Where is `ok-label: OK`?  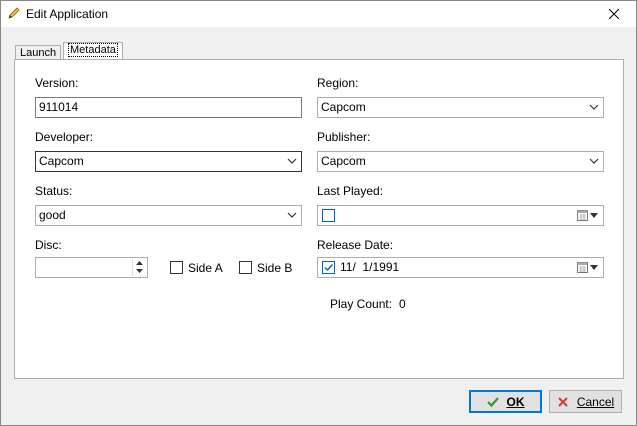 ok-label: OK is located at coordinates (515, 401).